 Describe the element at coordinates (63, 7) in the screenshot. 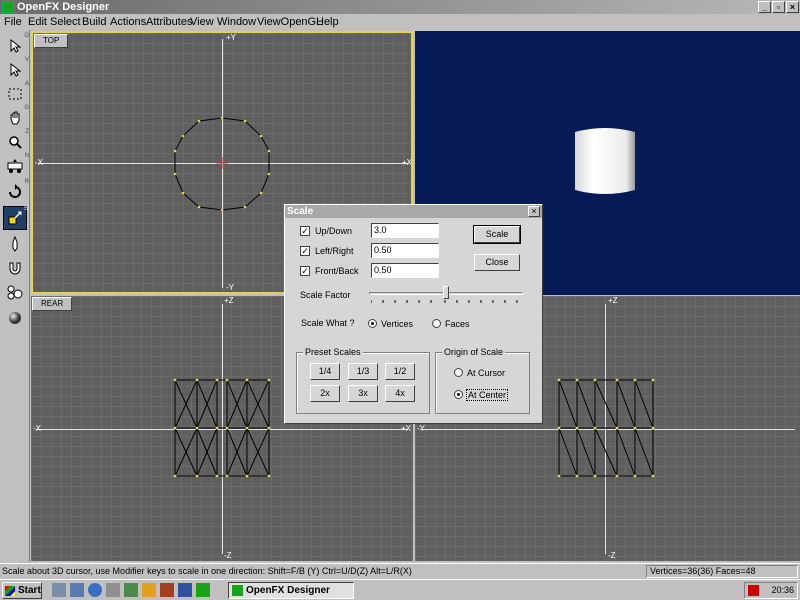

I see `window-title: OpenFX Designer` at that location.